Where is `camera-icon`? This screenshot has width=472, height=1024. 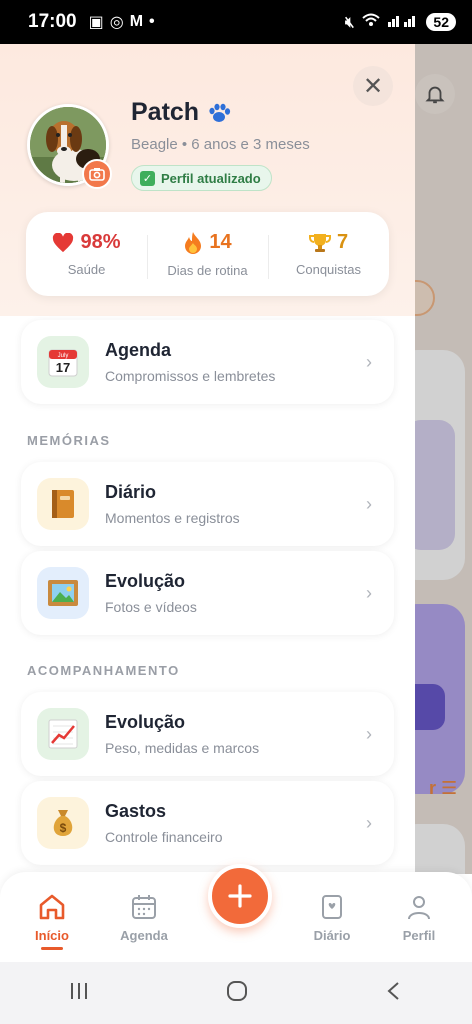 camera-icon is located at coordinates (97, 174).